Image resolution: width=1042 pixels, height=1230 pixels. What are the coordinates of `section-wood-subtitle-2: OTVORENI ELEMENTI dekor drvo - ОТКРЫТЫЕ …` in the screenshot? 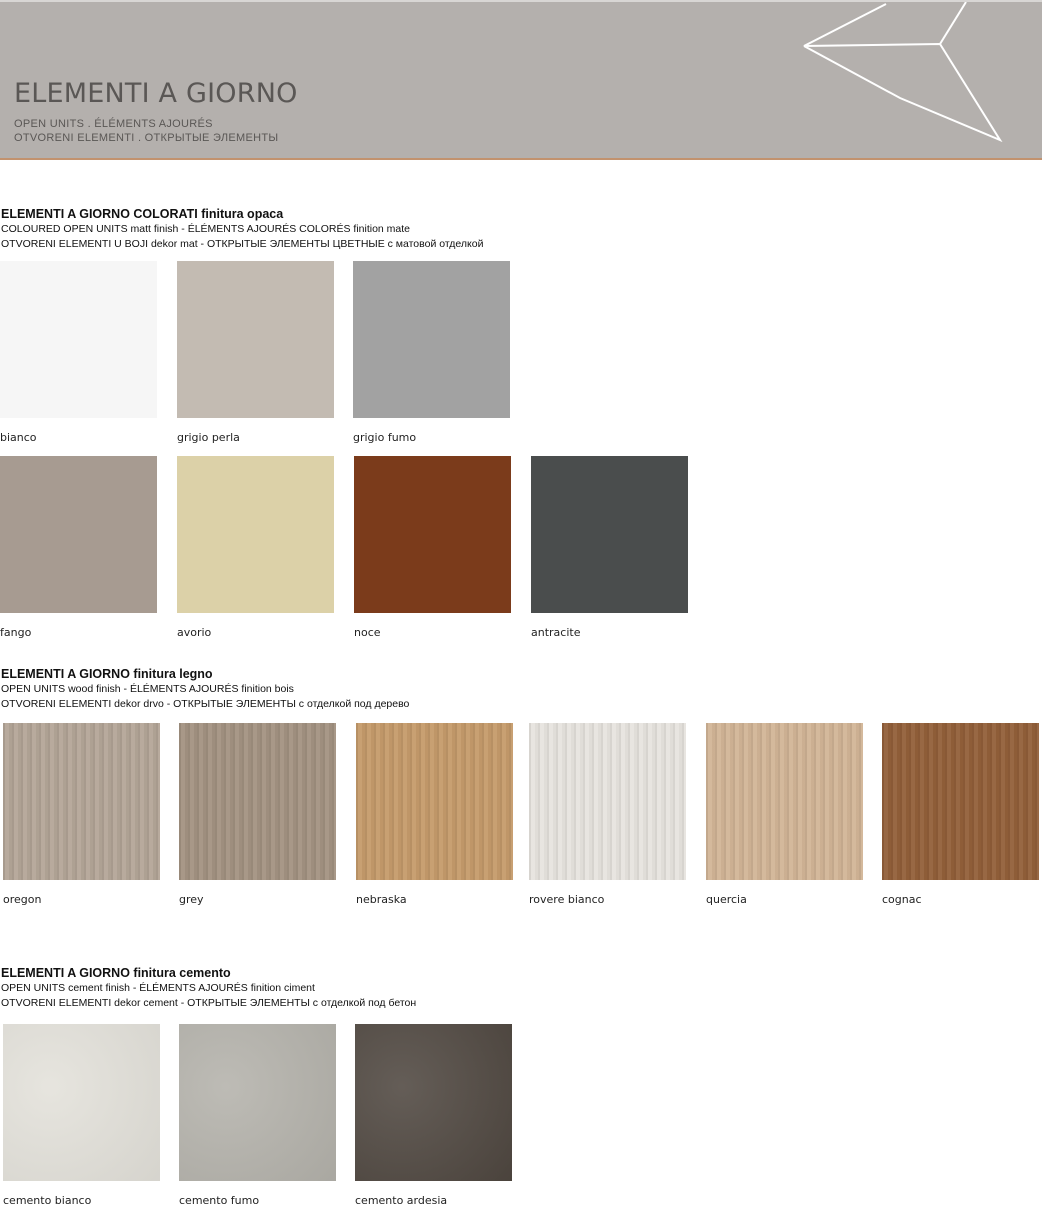 It's located at (205, 704).